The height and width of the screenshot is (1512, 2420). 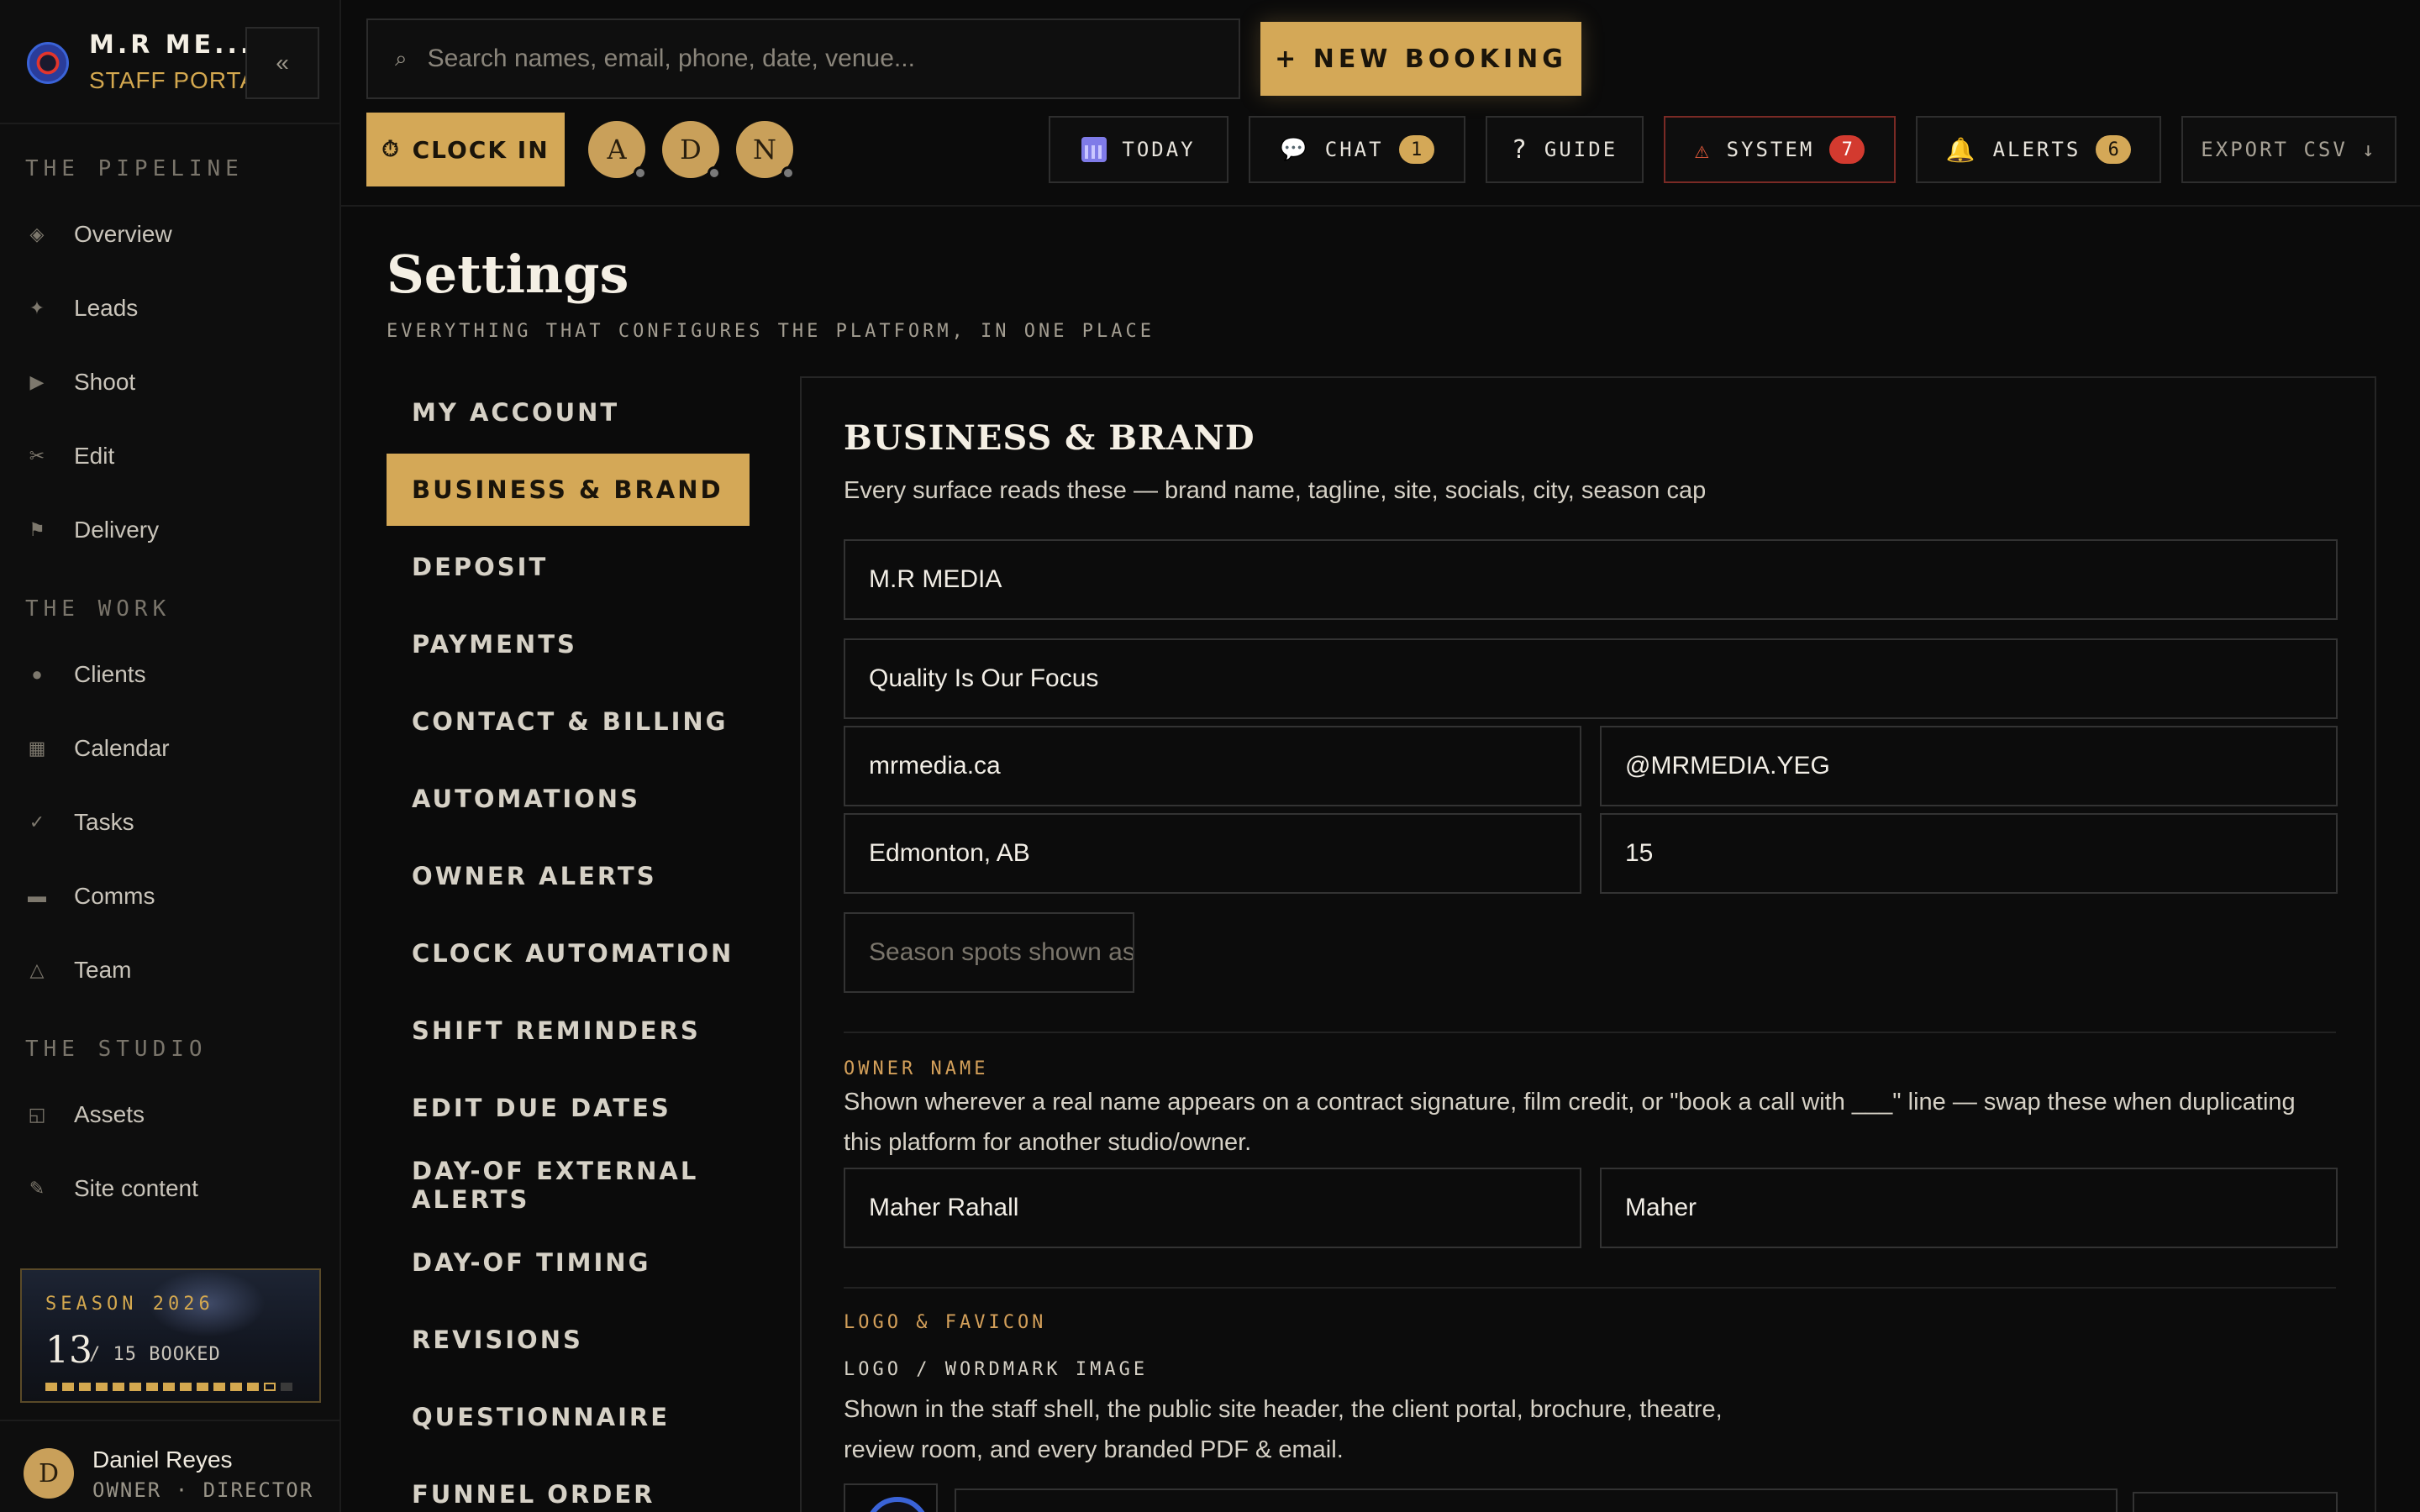 I want to click on sidebar-item-leads: ✦ Leads, so click(x=82, y=308).